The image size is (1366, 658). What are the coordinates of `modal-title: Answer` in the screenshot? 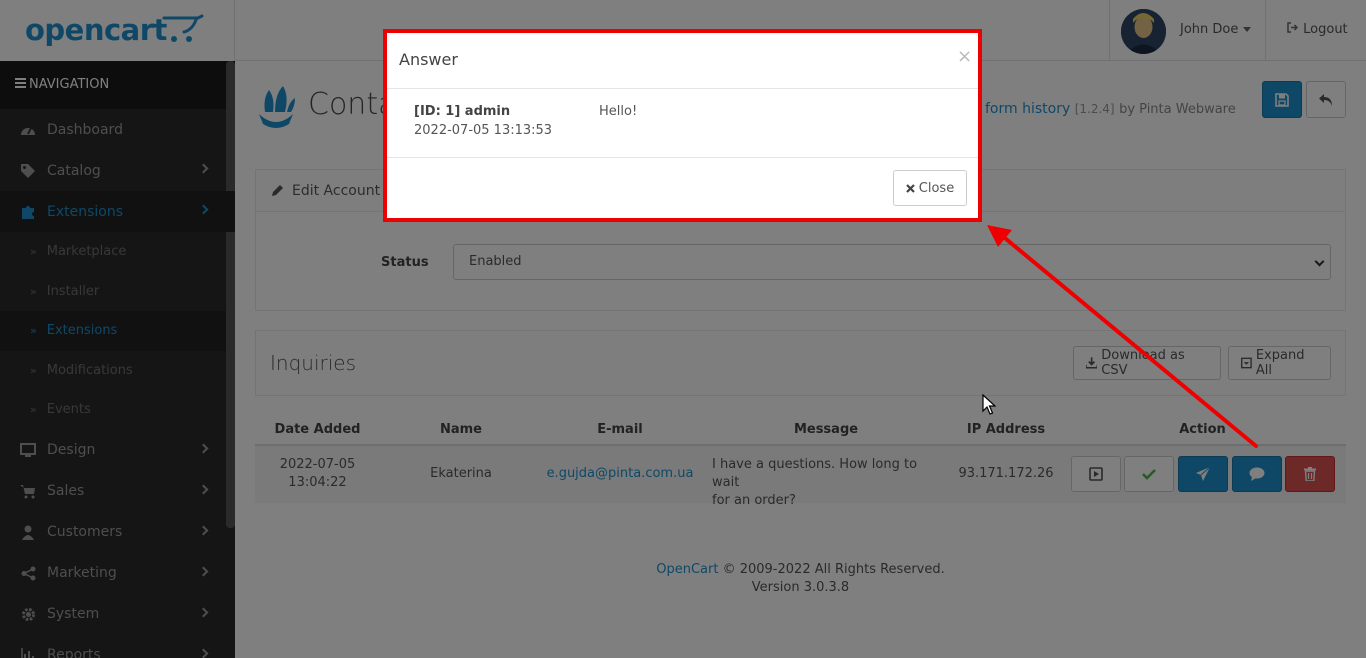 It's located at (428, 59).